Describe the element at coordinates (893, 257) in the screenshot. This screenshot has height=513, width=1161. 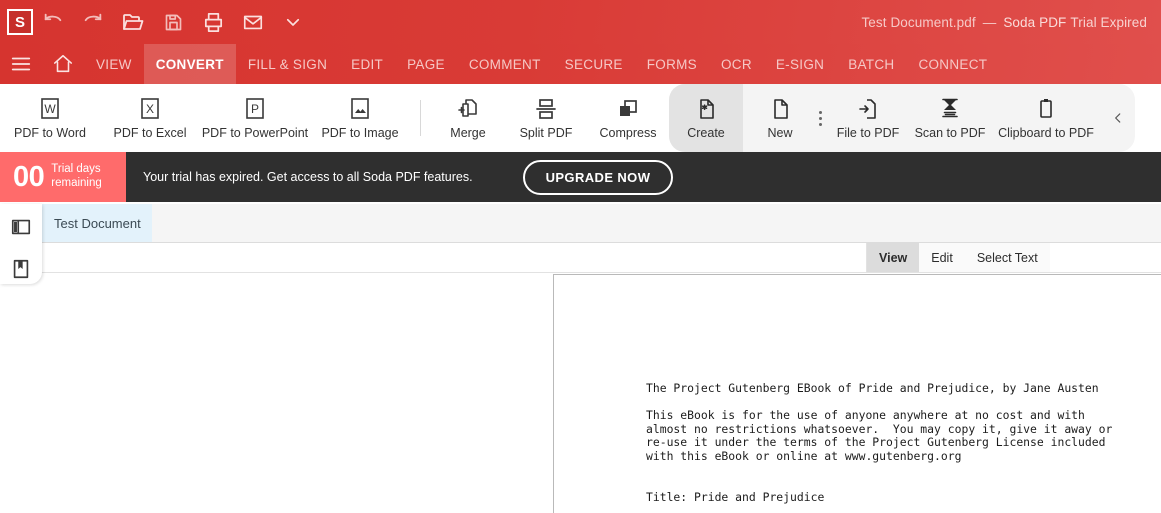
I see `view-mode-view: View` at that location.